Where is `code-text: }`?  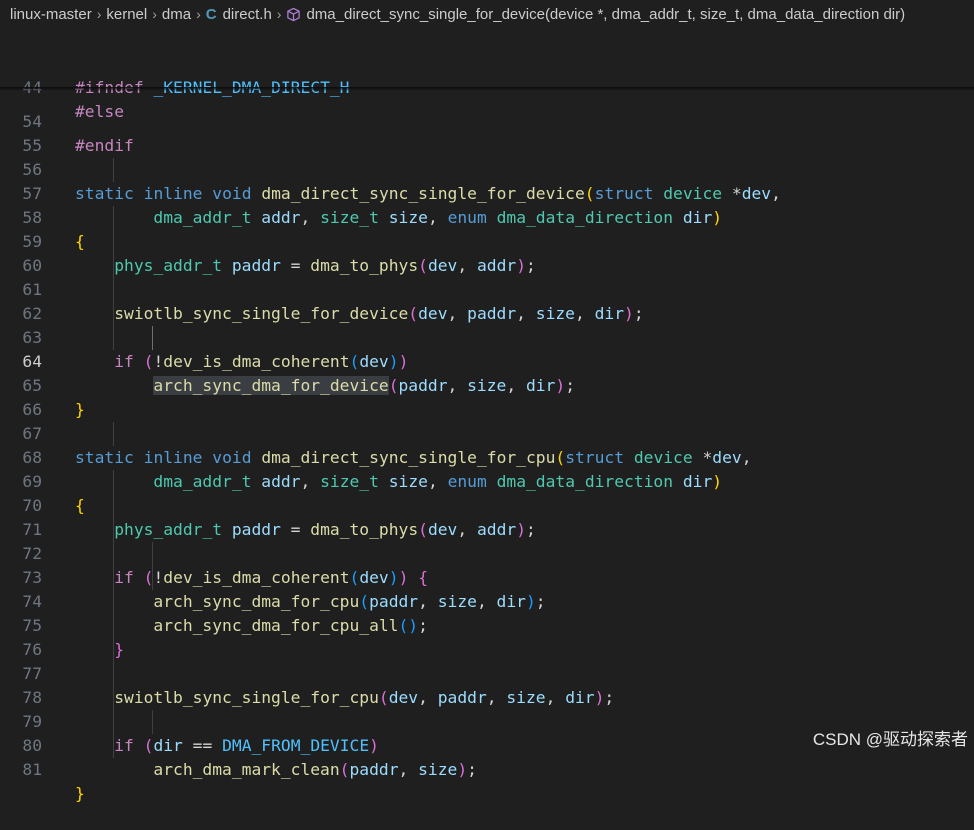
code-text: } is located at coordinates (80, 793).